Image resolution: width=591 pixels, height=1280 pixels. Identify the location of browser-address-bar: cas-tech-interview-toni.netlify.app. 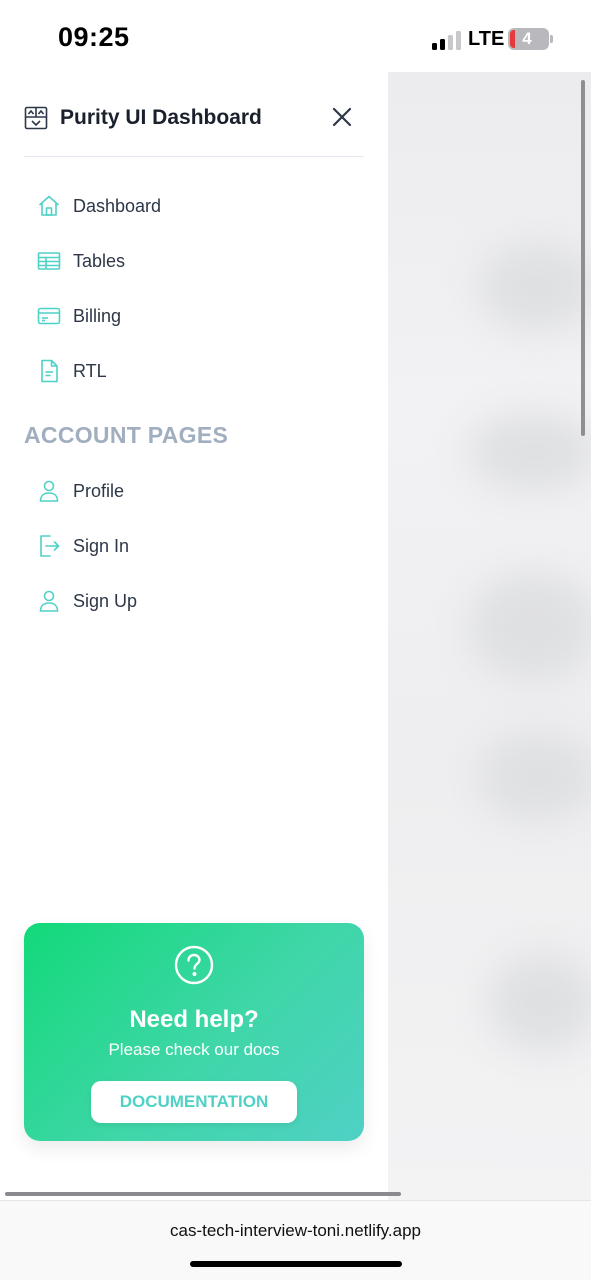
(295, 1240).